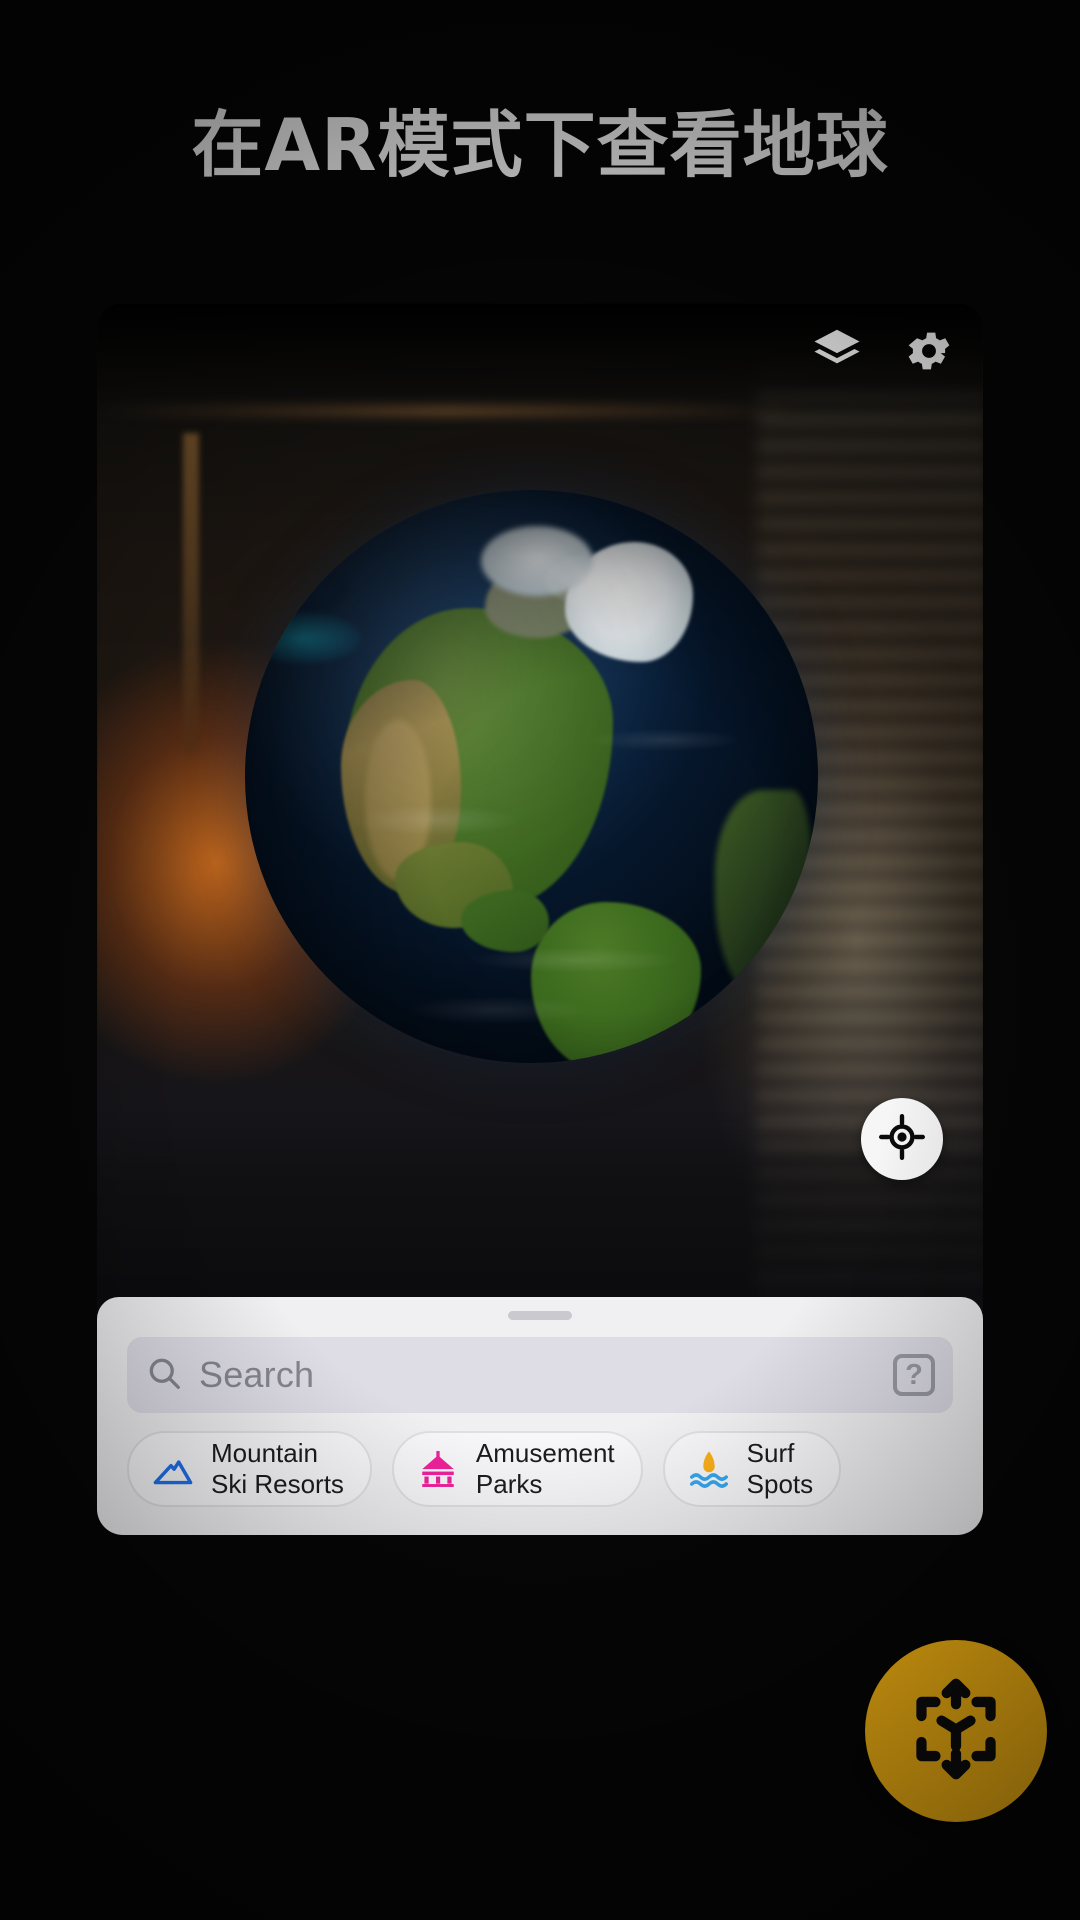 The image size is (1080, 1920). I want to click on ar-mode-button, so click(956, 1731).